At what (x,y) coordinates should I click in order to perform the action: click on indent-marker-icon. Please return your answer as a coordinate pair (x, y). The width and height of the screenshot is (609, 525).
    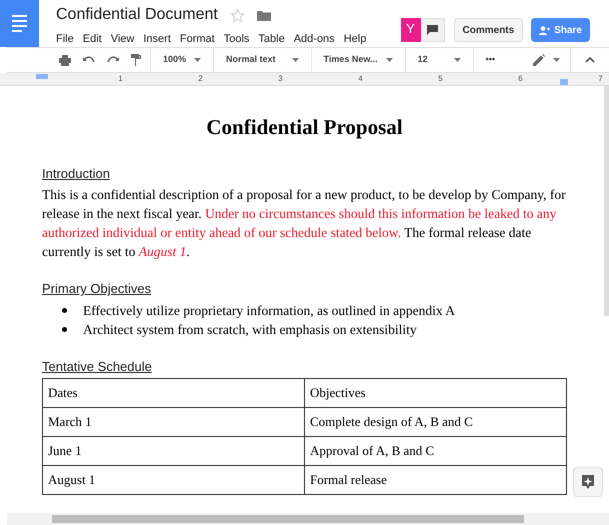
    Looking at the image, I should click on (42, 76).